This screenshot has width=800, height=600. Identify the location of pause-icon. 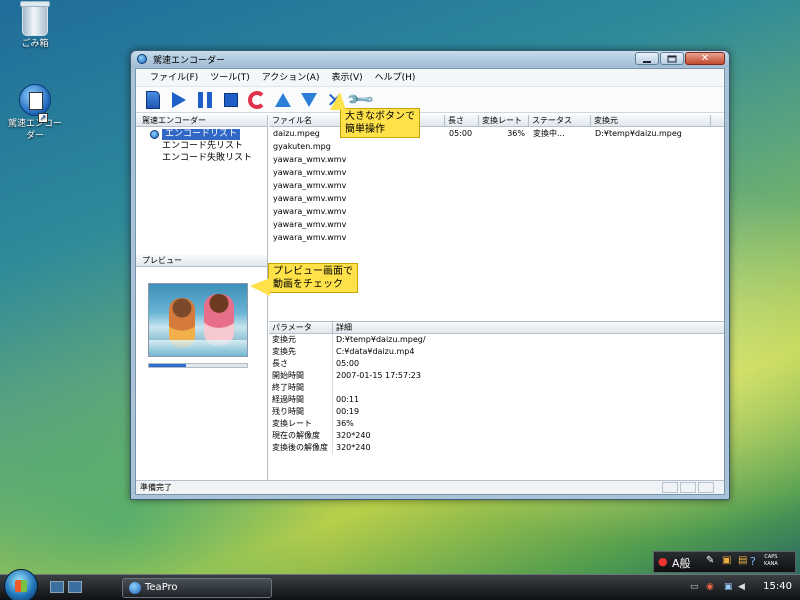
(205, 99).